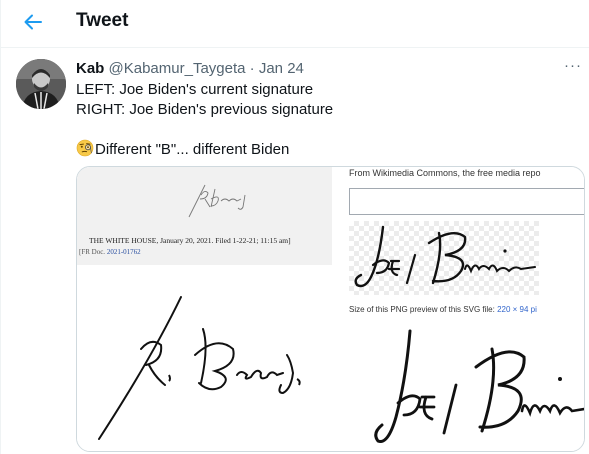 The height and width of the screenshot is (454, 589). I want to click on more-options-button: ···, so click(573, 67).